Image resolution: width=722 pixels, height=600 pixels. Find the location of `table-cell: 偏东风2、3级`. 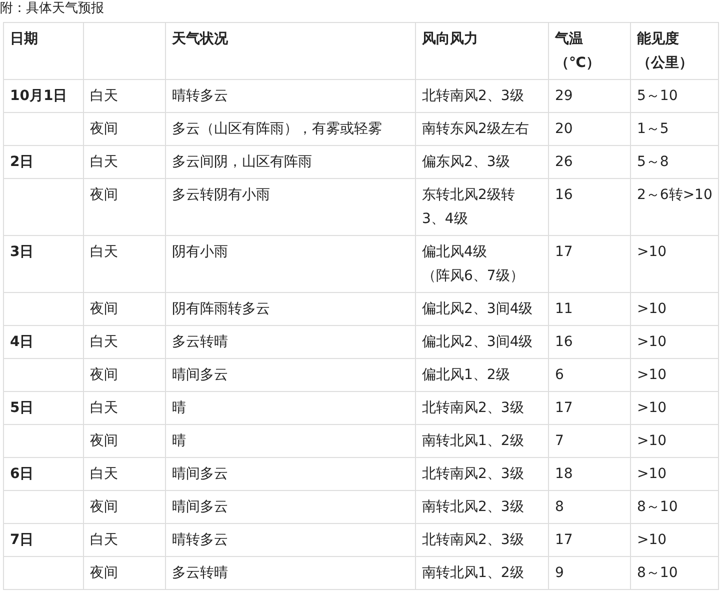

table-cell: 偏东风2、3级 is located at coordinates (466, 162).